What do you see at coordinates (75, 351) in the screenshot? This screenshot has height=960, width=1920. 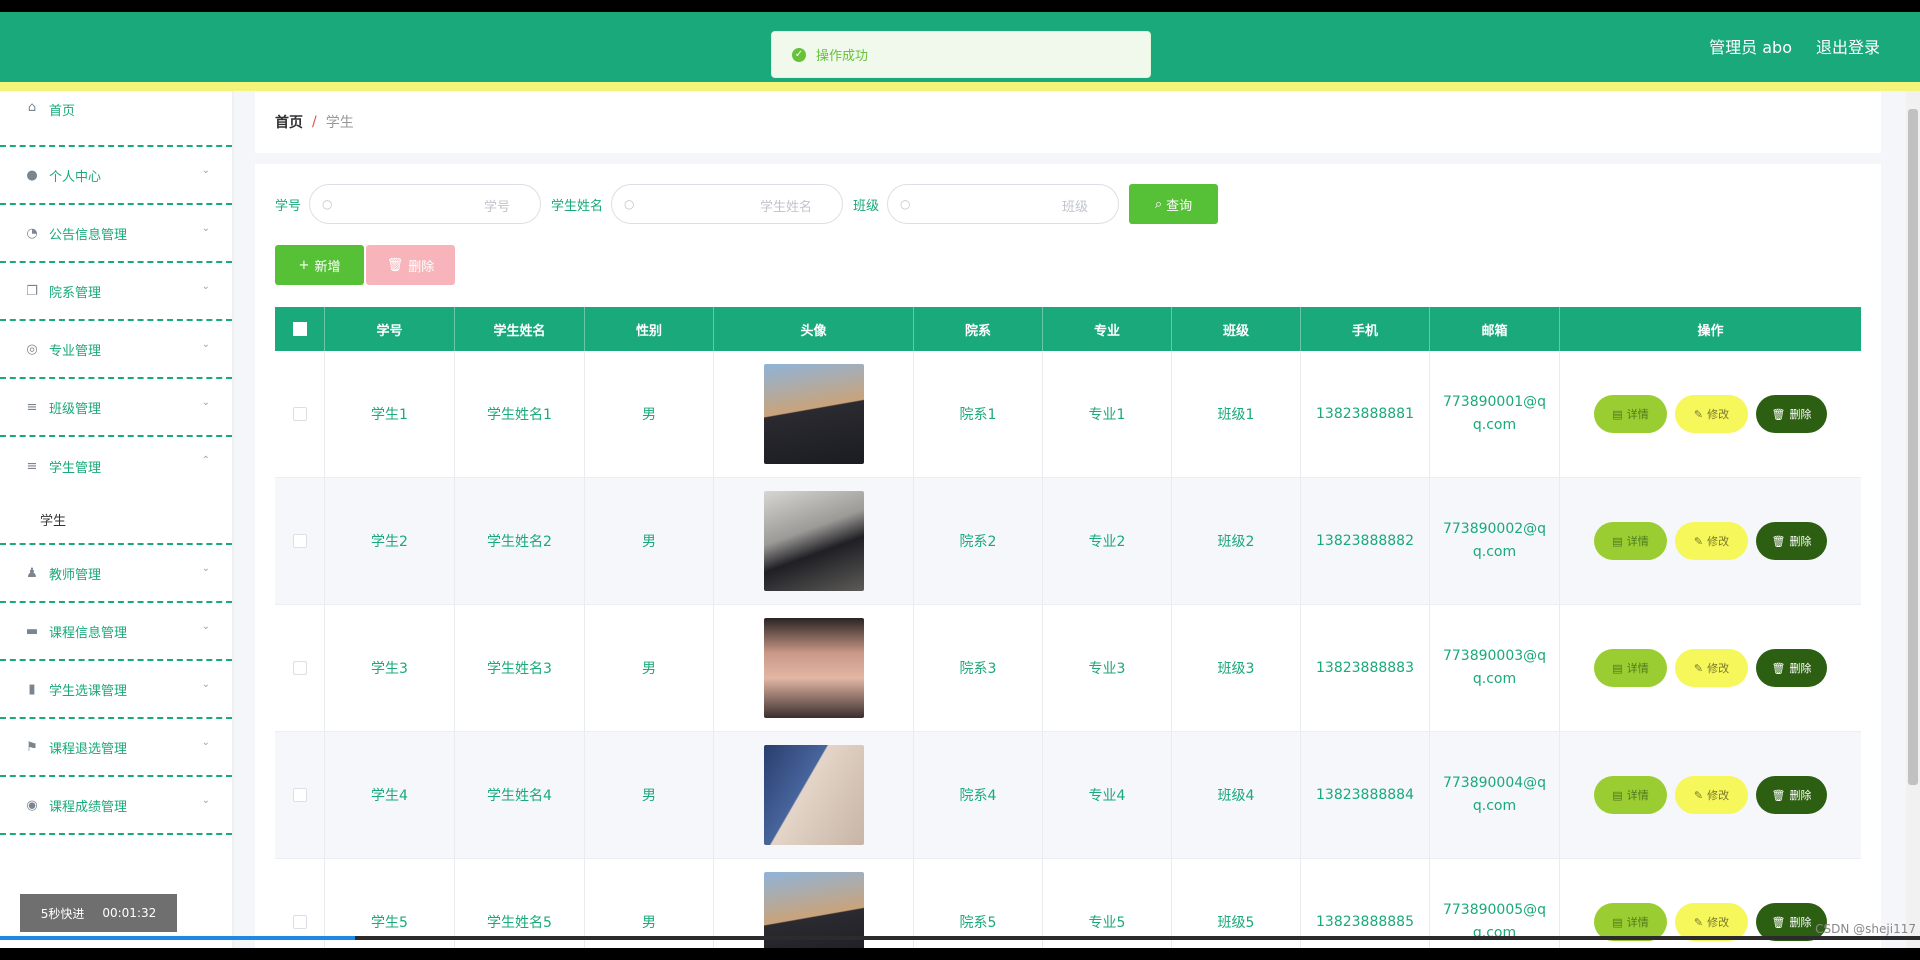 I see `sidebar-item-label: 专业管理` at bounding box center [75, 351].